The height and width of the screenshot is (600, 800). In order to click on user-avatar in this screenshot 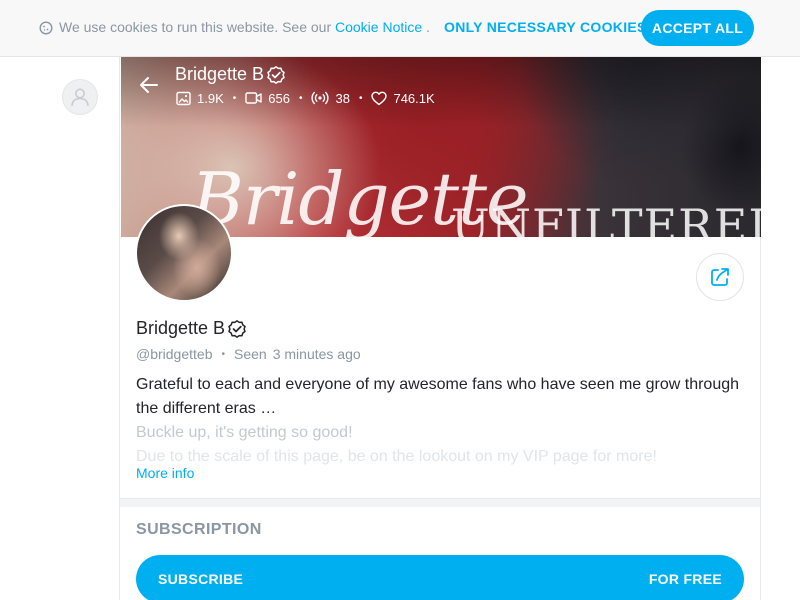, I will do `click(80, 97)`.